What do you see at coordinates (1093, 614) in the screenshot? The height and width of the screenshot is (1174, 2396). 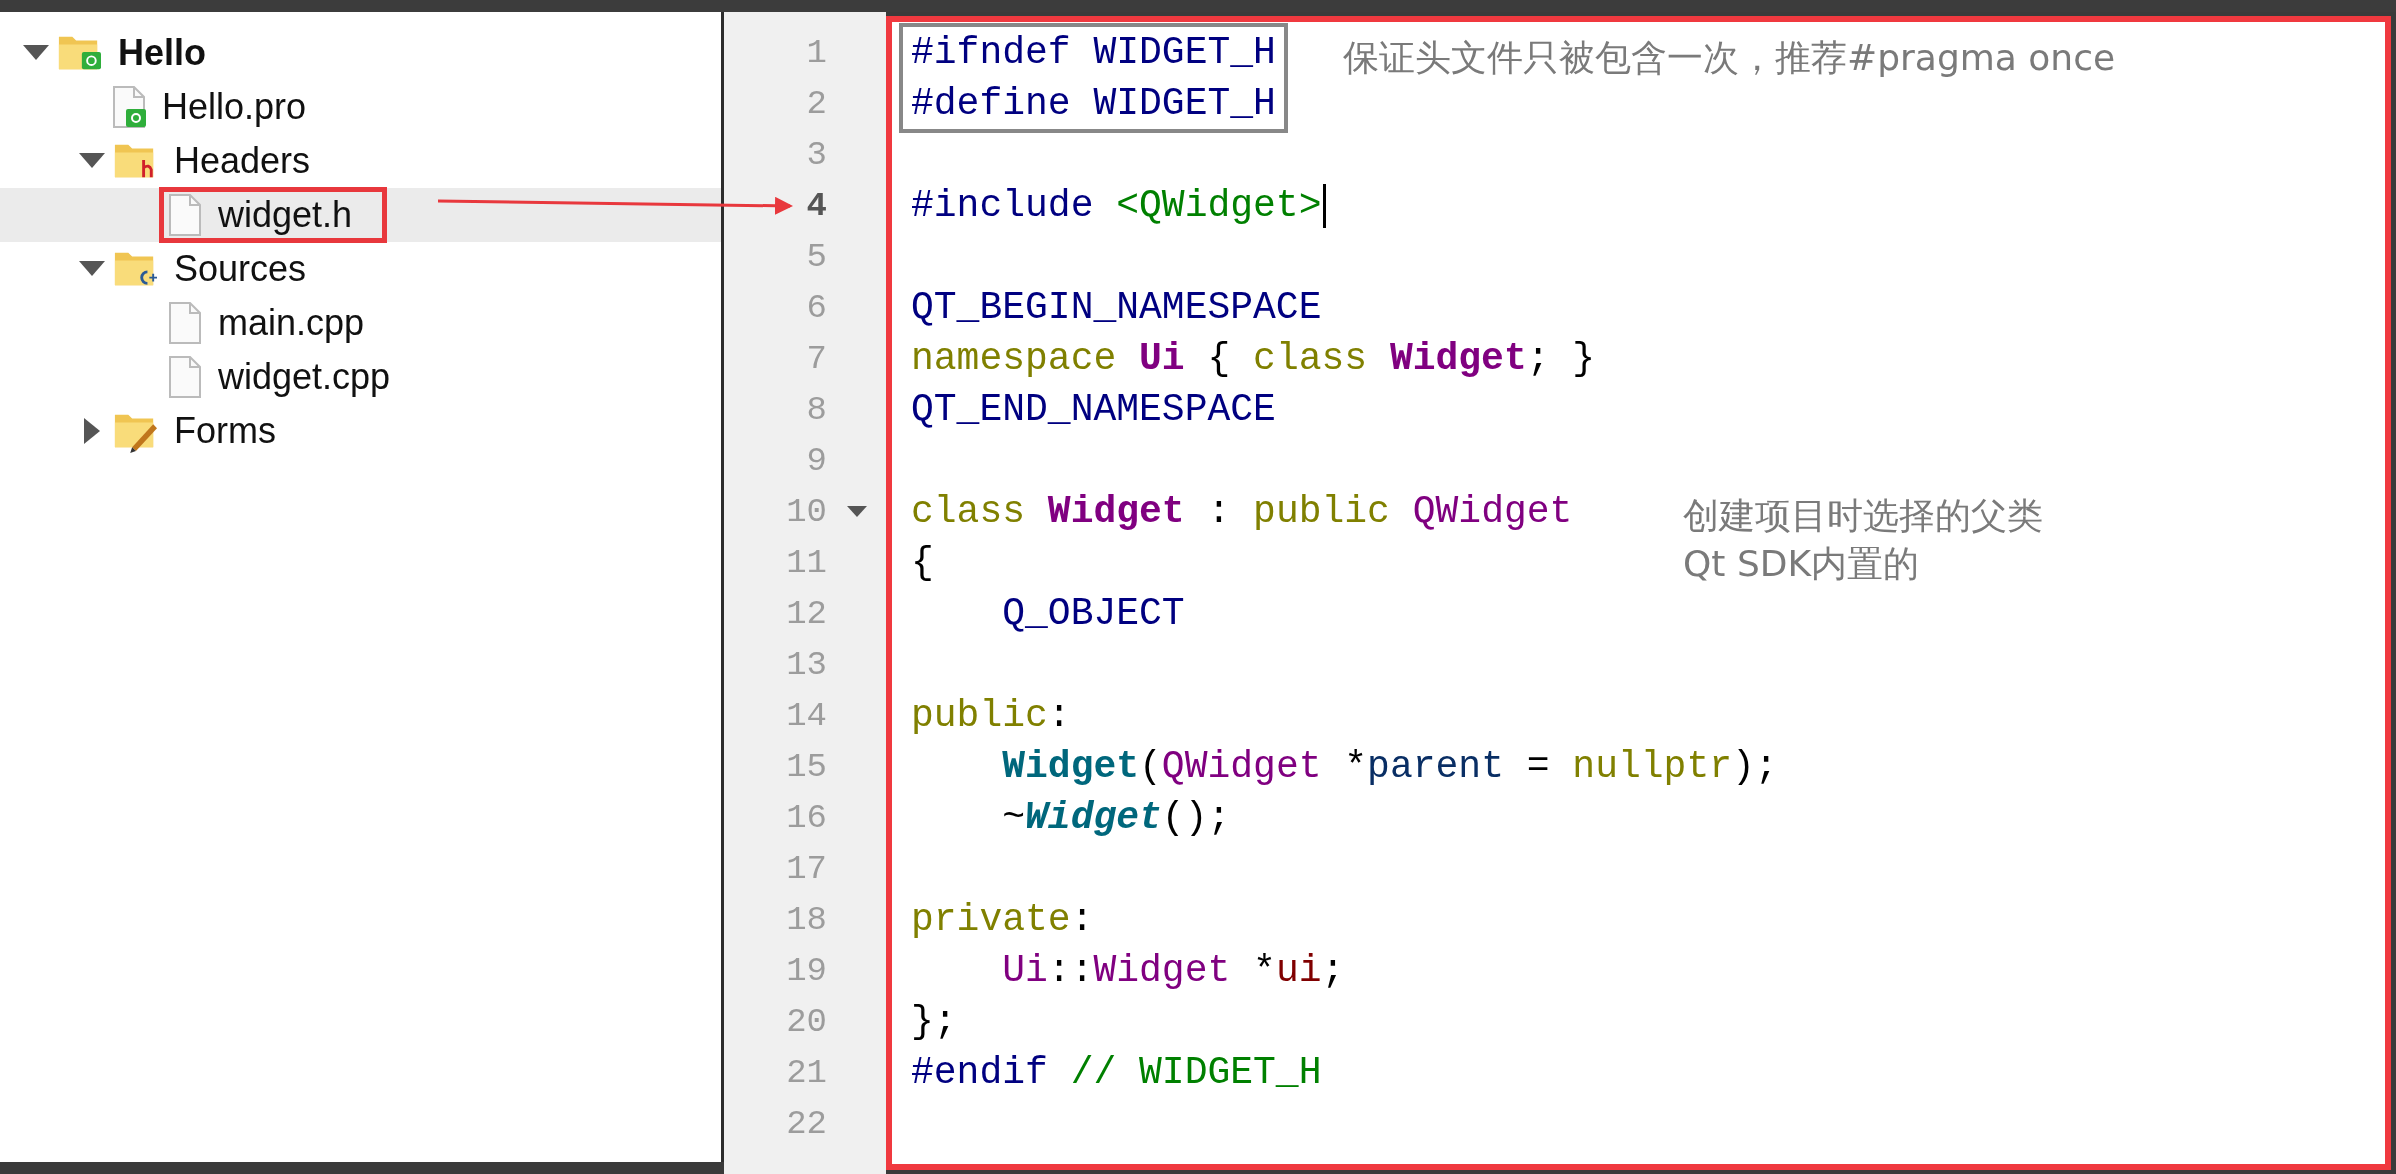 I see `code-line: Q_OBJECT` at bounding box center [1093, 614].